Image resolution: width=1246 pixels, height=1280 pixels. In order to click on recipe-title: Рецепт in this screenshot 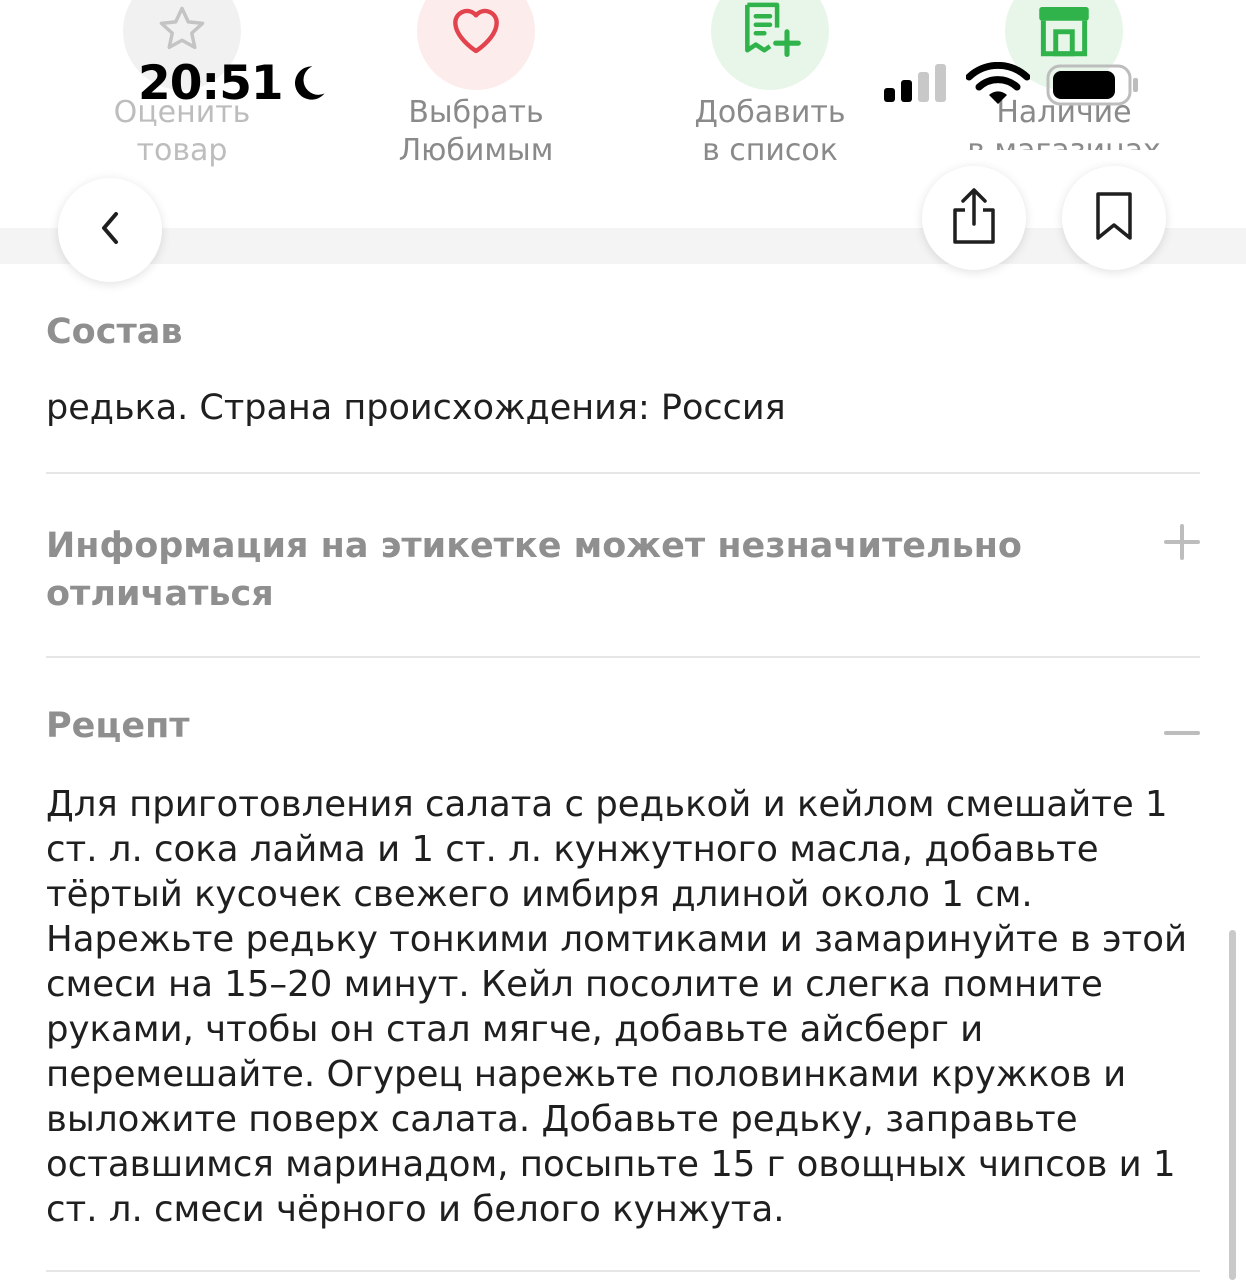, I will do `click(118, 726)`.